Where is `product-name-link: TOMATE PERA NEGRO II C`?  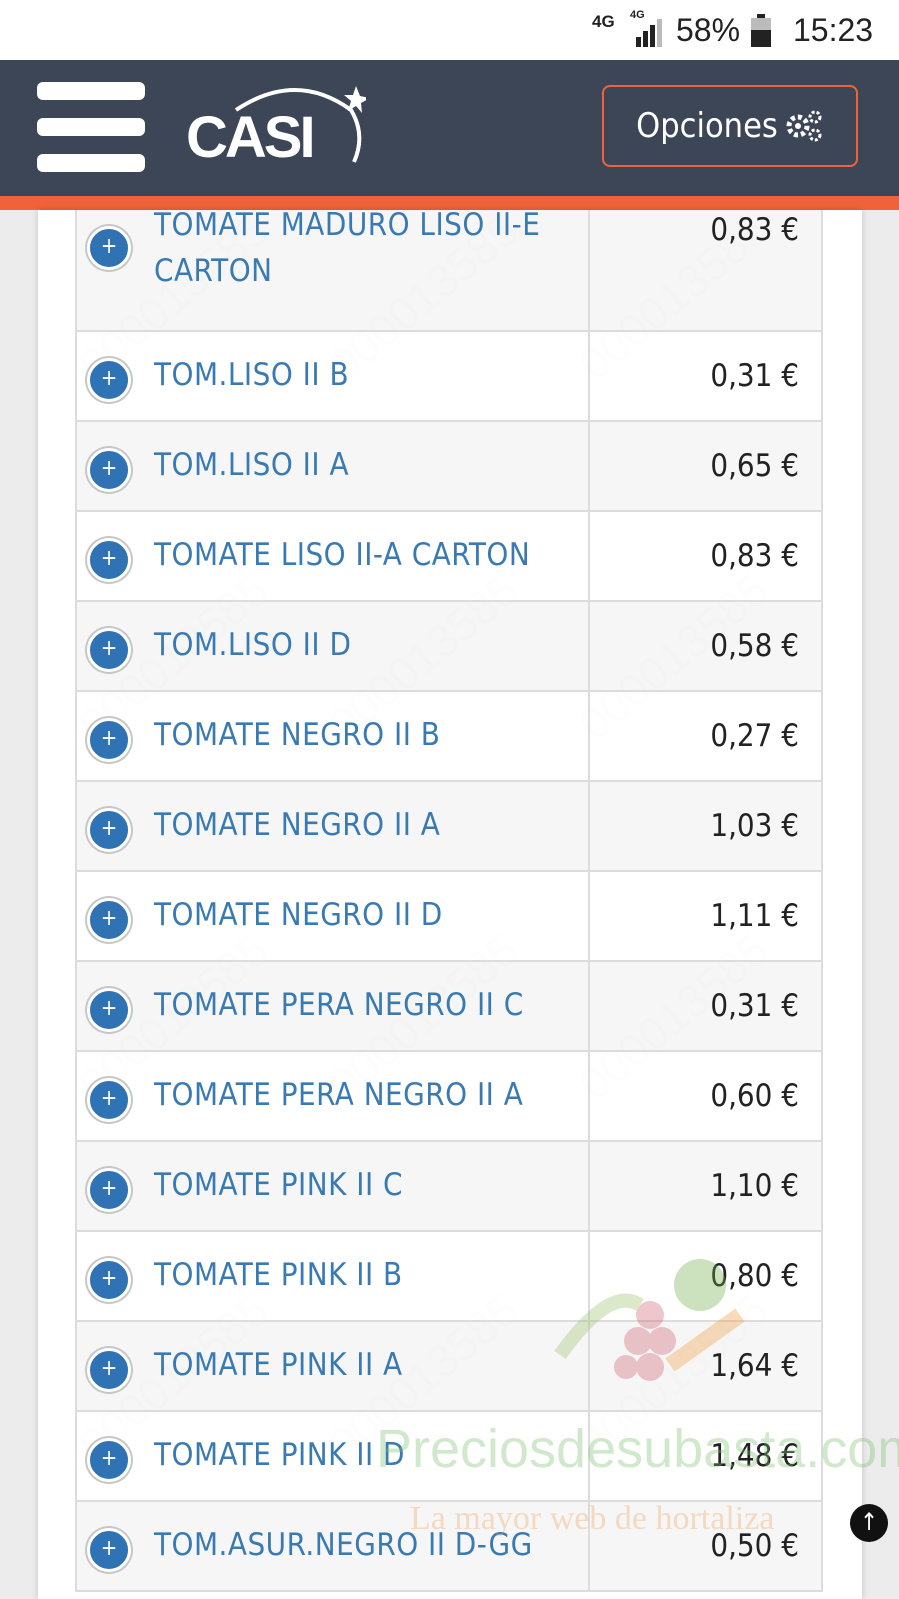
product-name-link: TOMATE PERA NEGRO II C is located at coordinates (366, 1005).